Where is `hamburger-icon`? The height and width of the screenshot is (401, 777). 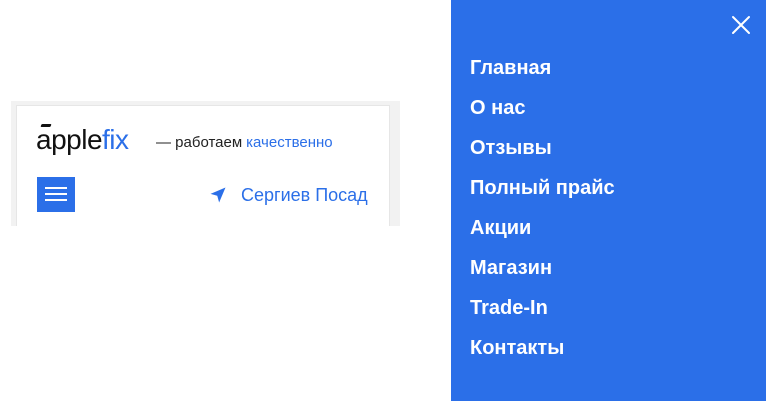
hamburger-icon is located at coordinates (56, 188).